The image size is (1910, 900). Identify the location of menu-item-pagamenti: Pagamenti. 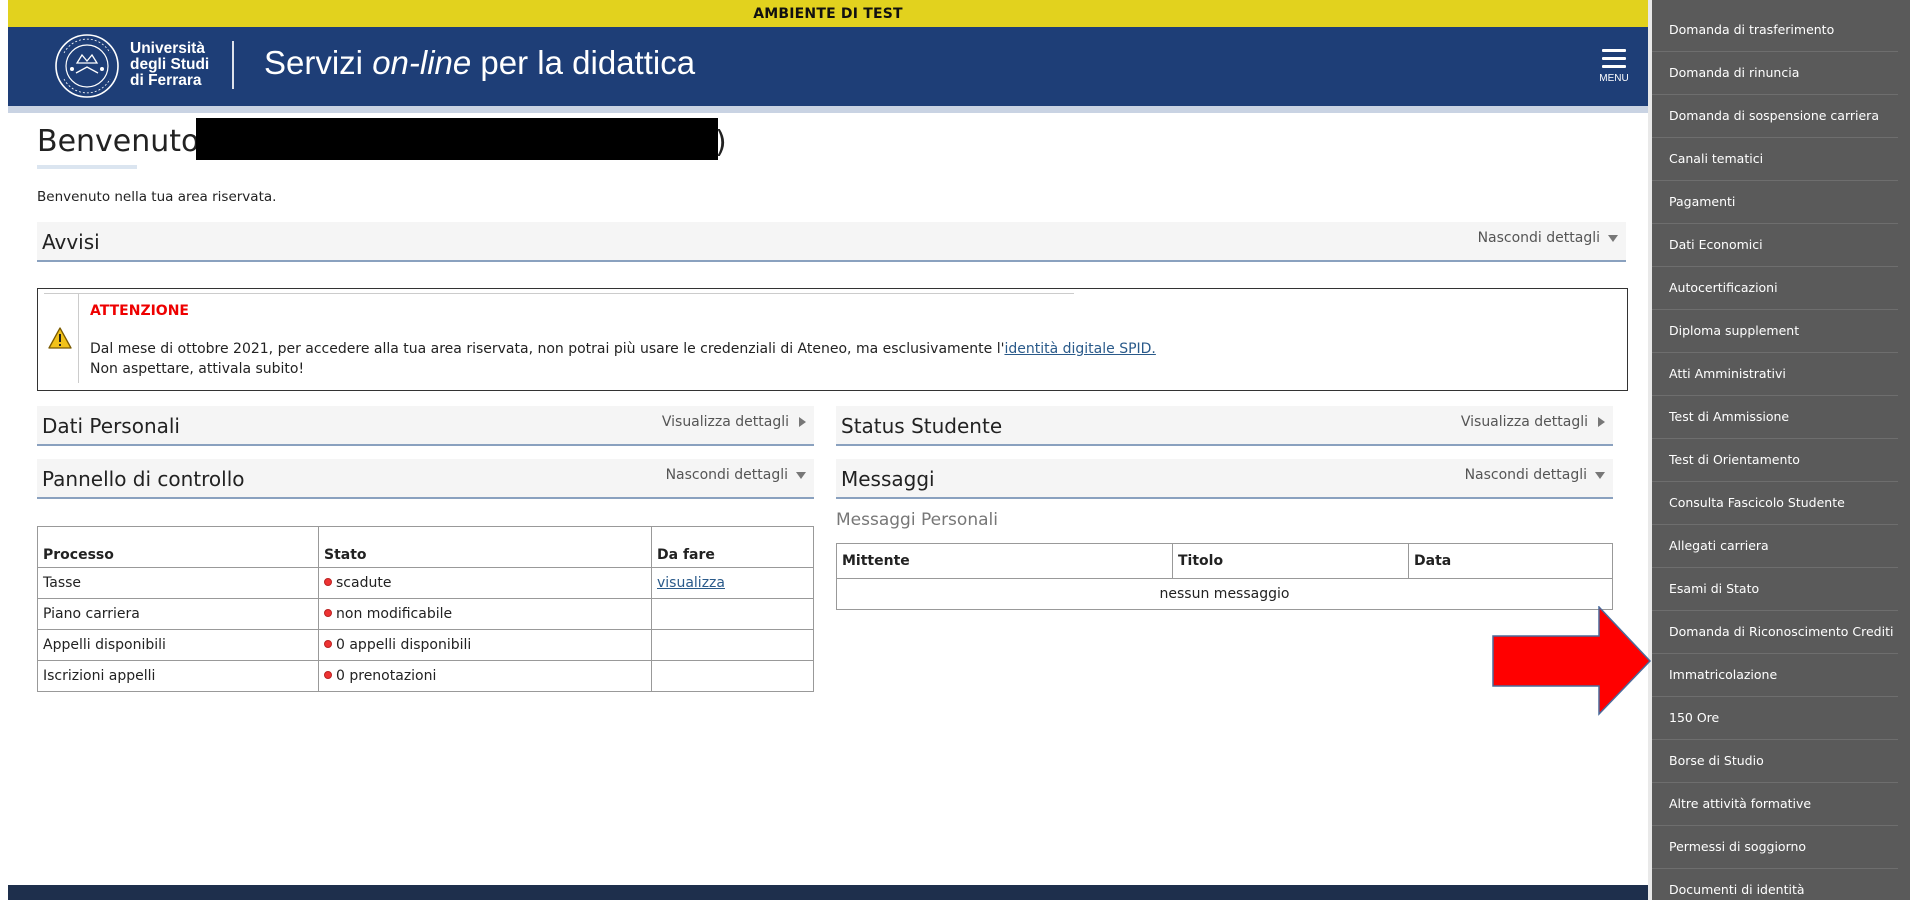
(1775, 202).